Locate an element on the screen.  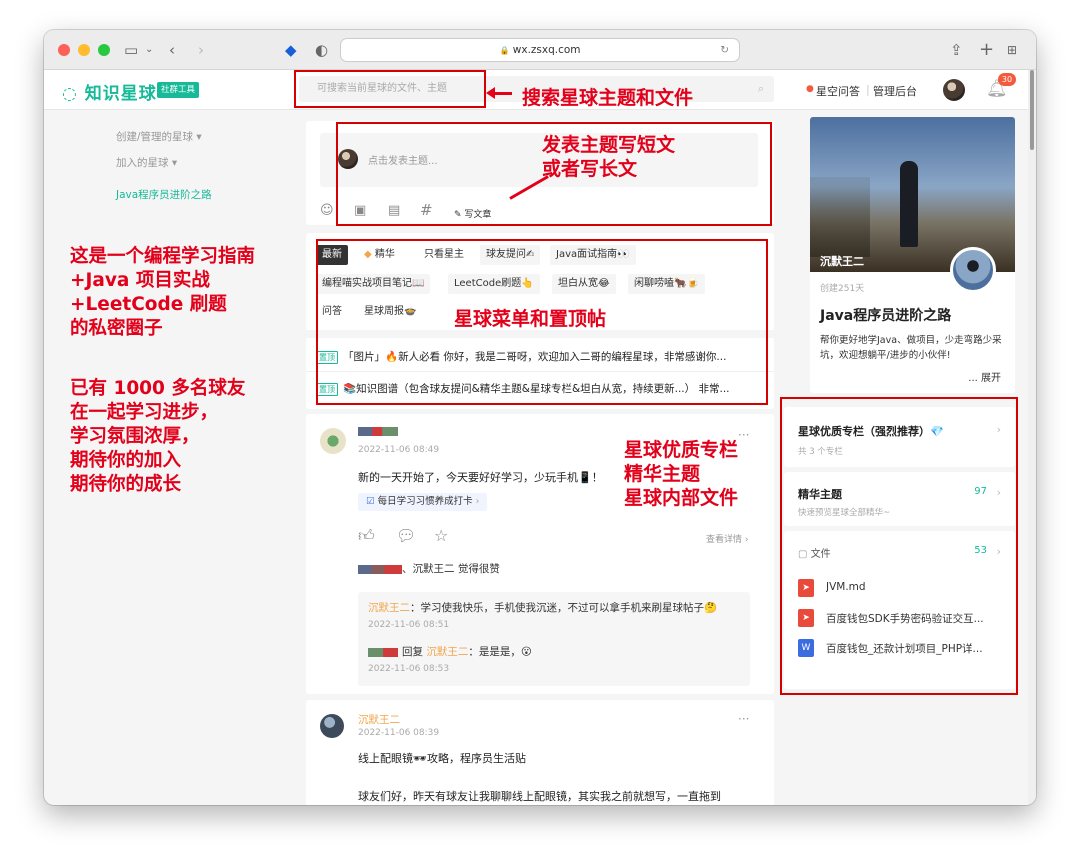
tab-leetcode: LeetCode刷题👆 is located at coordinates (494, 284).